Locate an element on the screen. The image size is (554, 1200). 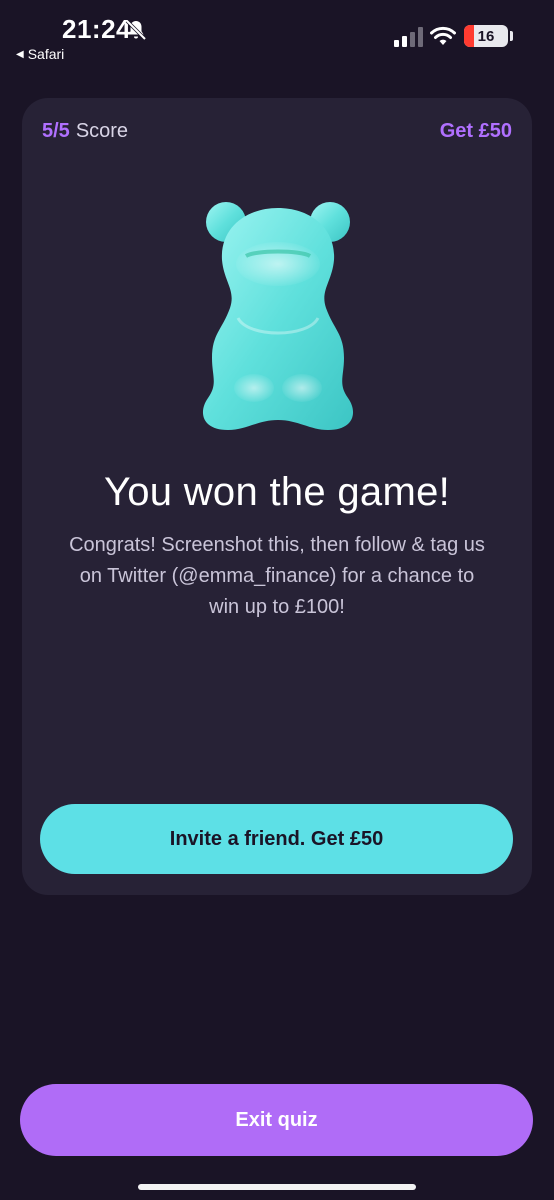
invite-friend-button: Invite a friend. Get £50 is located at coordinates (276, 839).